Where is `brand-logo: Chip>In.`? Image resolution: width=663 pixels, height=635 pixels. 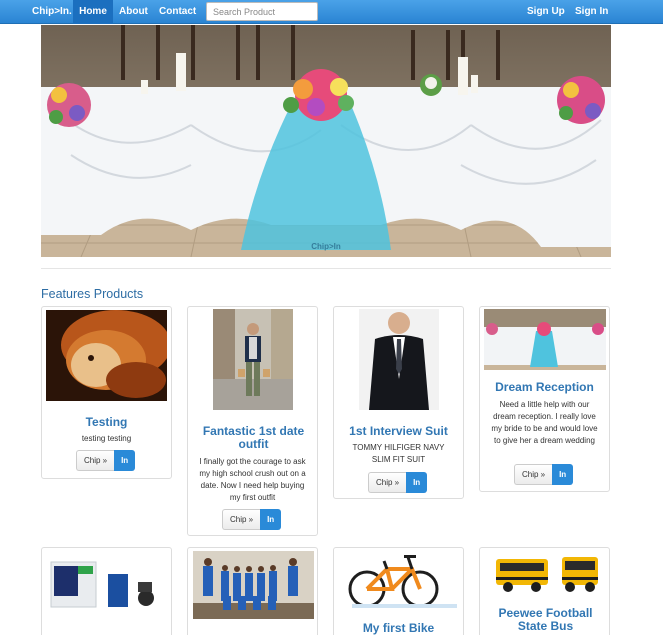
brand-logo: Chip>In. is located at coordinates (52, 12).